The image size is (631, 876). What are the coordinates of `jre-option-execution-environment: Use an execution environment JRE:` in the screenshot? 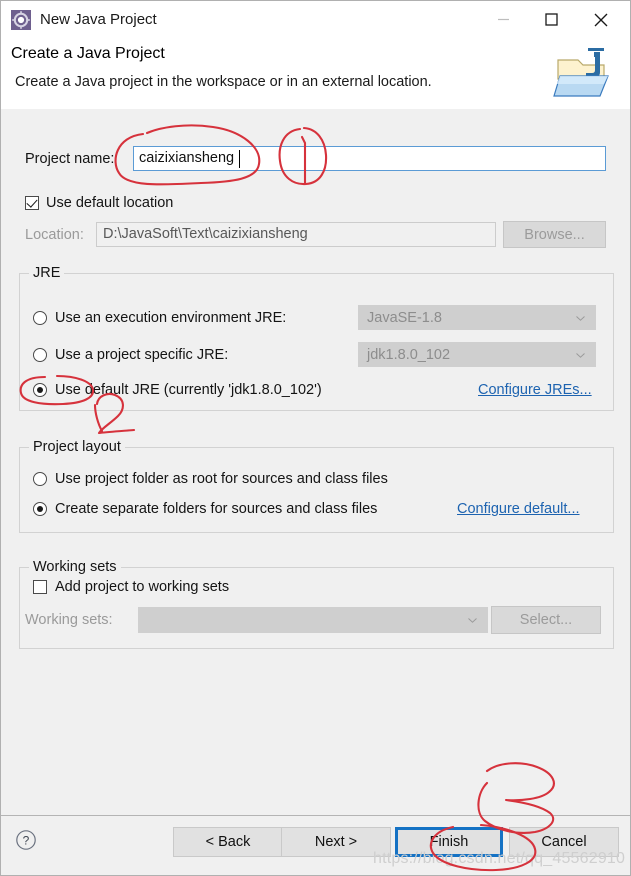 It's located at (159, 318).